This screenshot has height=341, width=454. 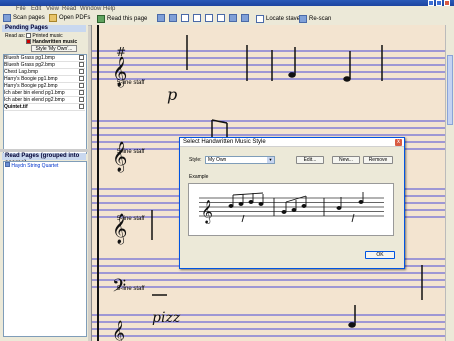 What do you see at coordinates (44, 159) in the screenshot?
I see `read-pages-header: Read Pages (grouped into scores)` at bounding box center [44, 159].